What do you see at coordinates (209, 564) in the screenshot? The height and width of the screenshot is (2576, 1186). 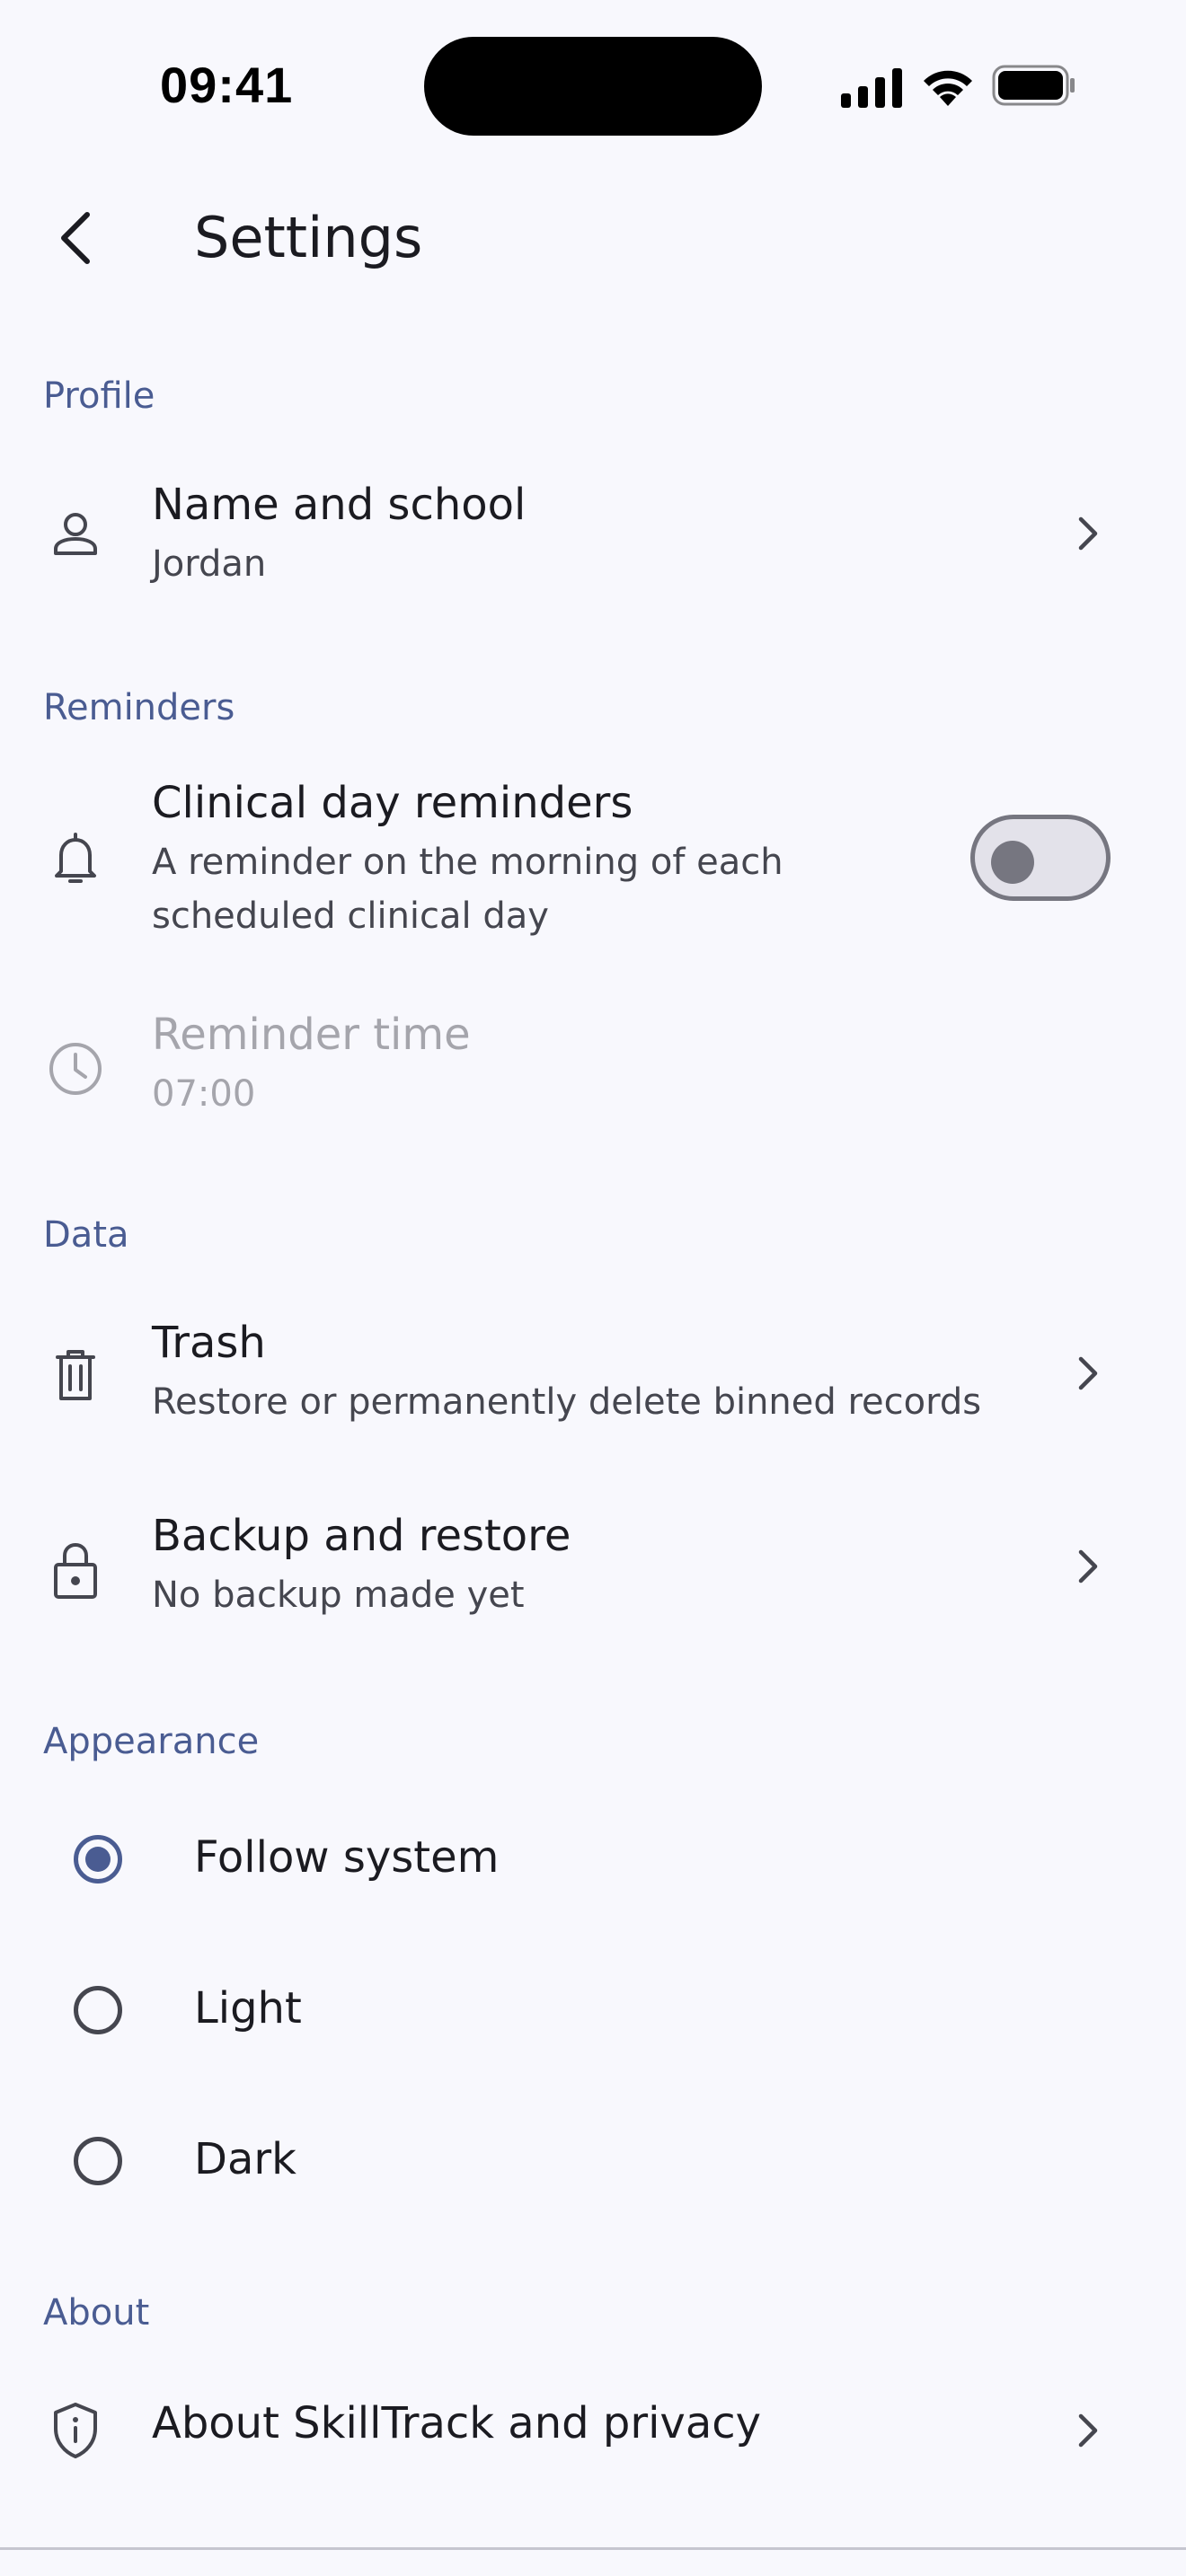 I see `row-subtitle: Jordan` at bounding box center [209, 564].